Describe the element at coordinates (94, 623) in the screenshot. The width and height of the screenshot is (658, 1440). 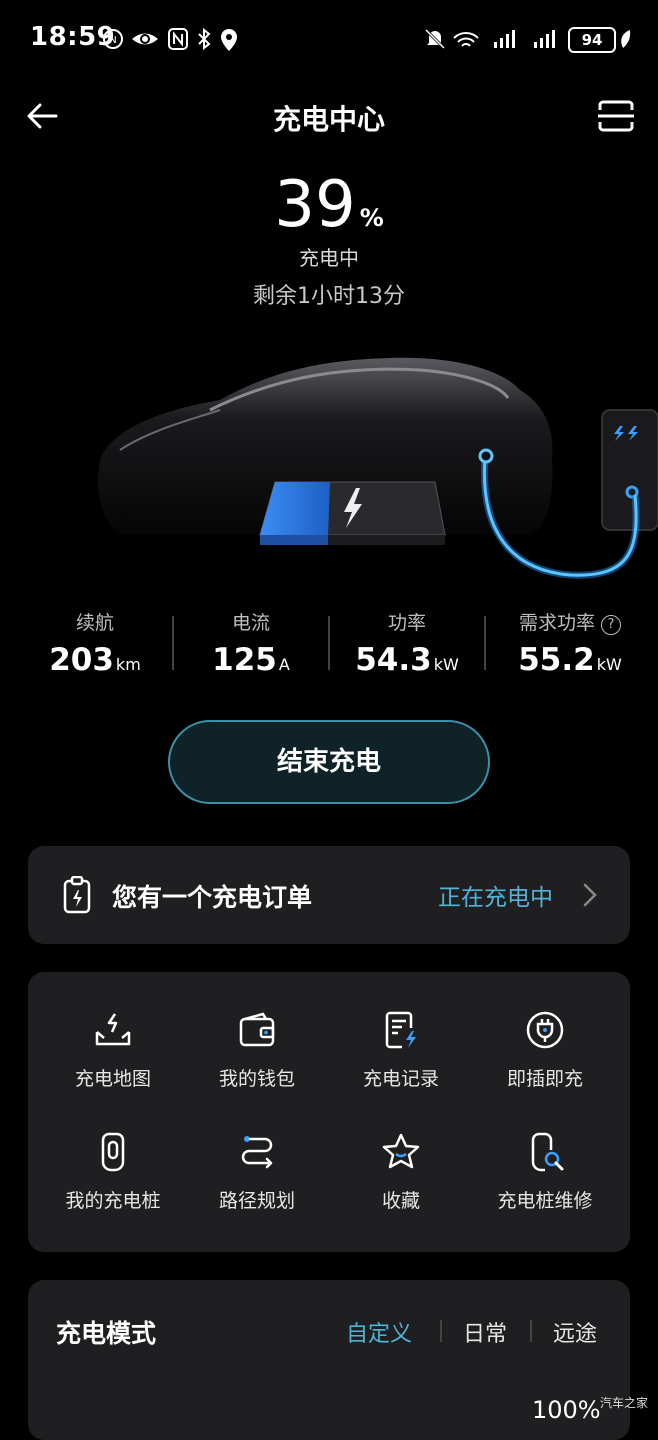
I see `stat-label: 续航` at that location.